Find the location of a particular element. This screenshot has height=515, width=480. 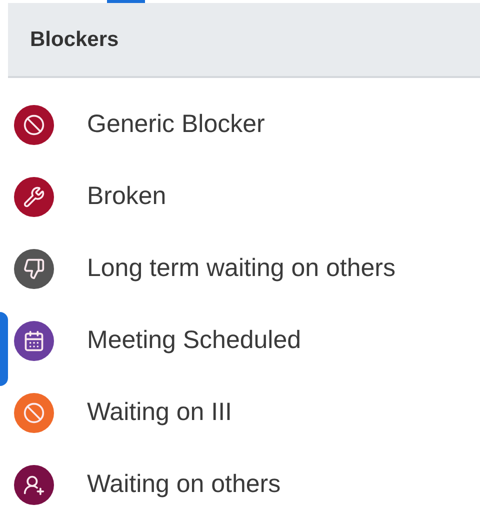

blocker-item: Meeting Scheduled is located at coordinates (244, 341).